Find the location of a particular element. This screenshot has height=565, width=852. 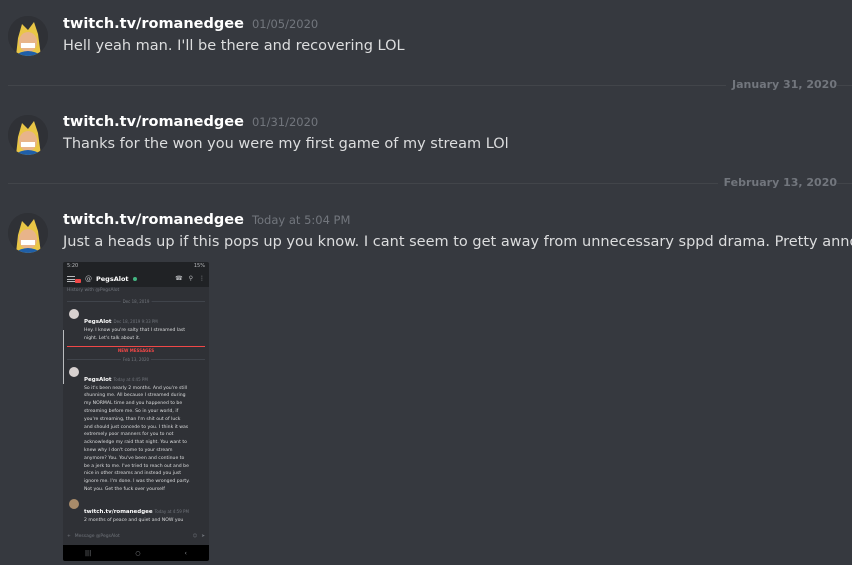

notification-badge is located at coordinates (78, 281).